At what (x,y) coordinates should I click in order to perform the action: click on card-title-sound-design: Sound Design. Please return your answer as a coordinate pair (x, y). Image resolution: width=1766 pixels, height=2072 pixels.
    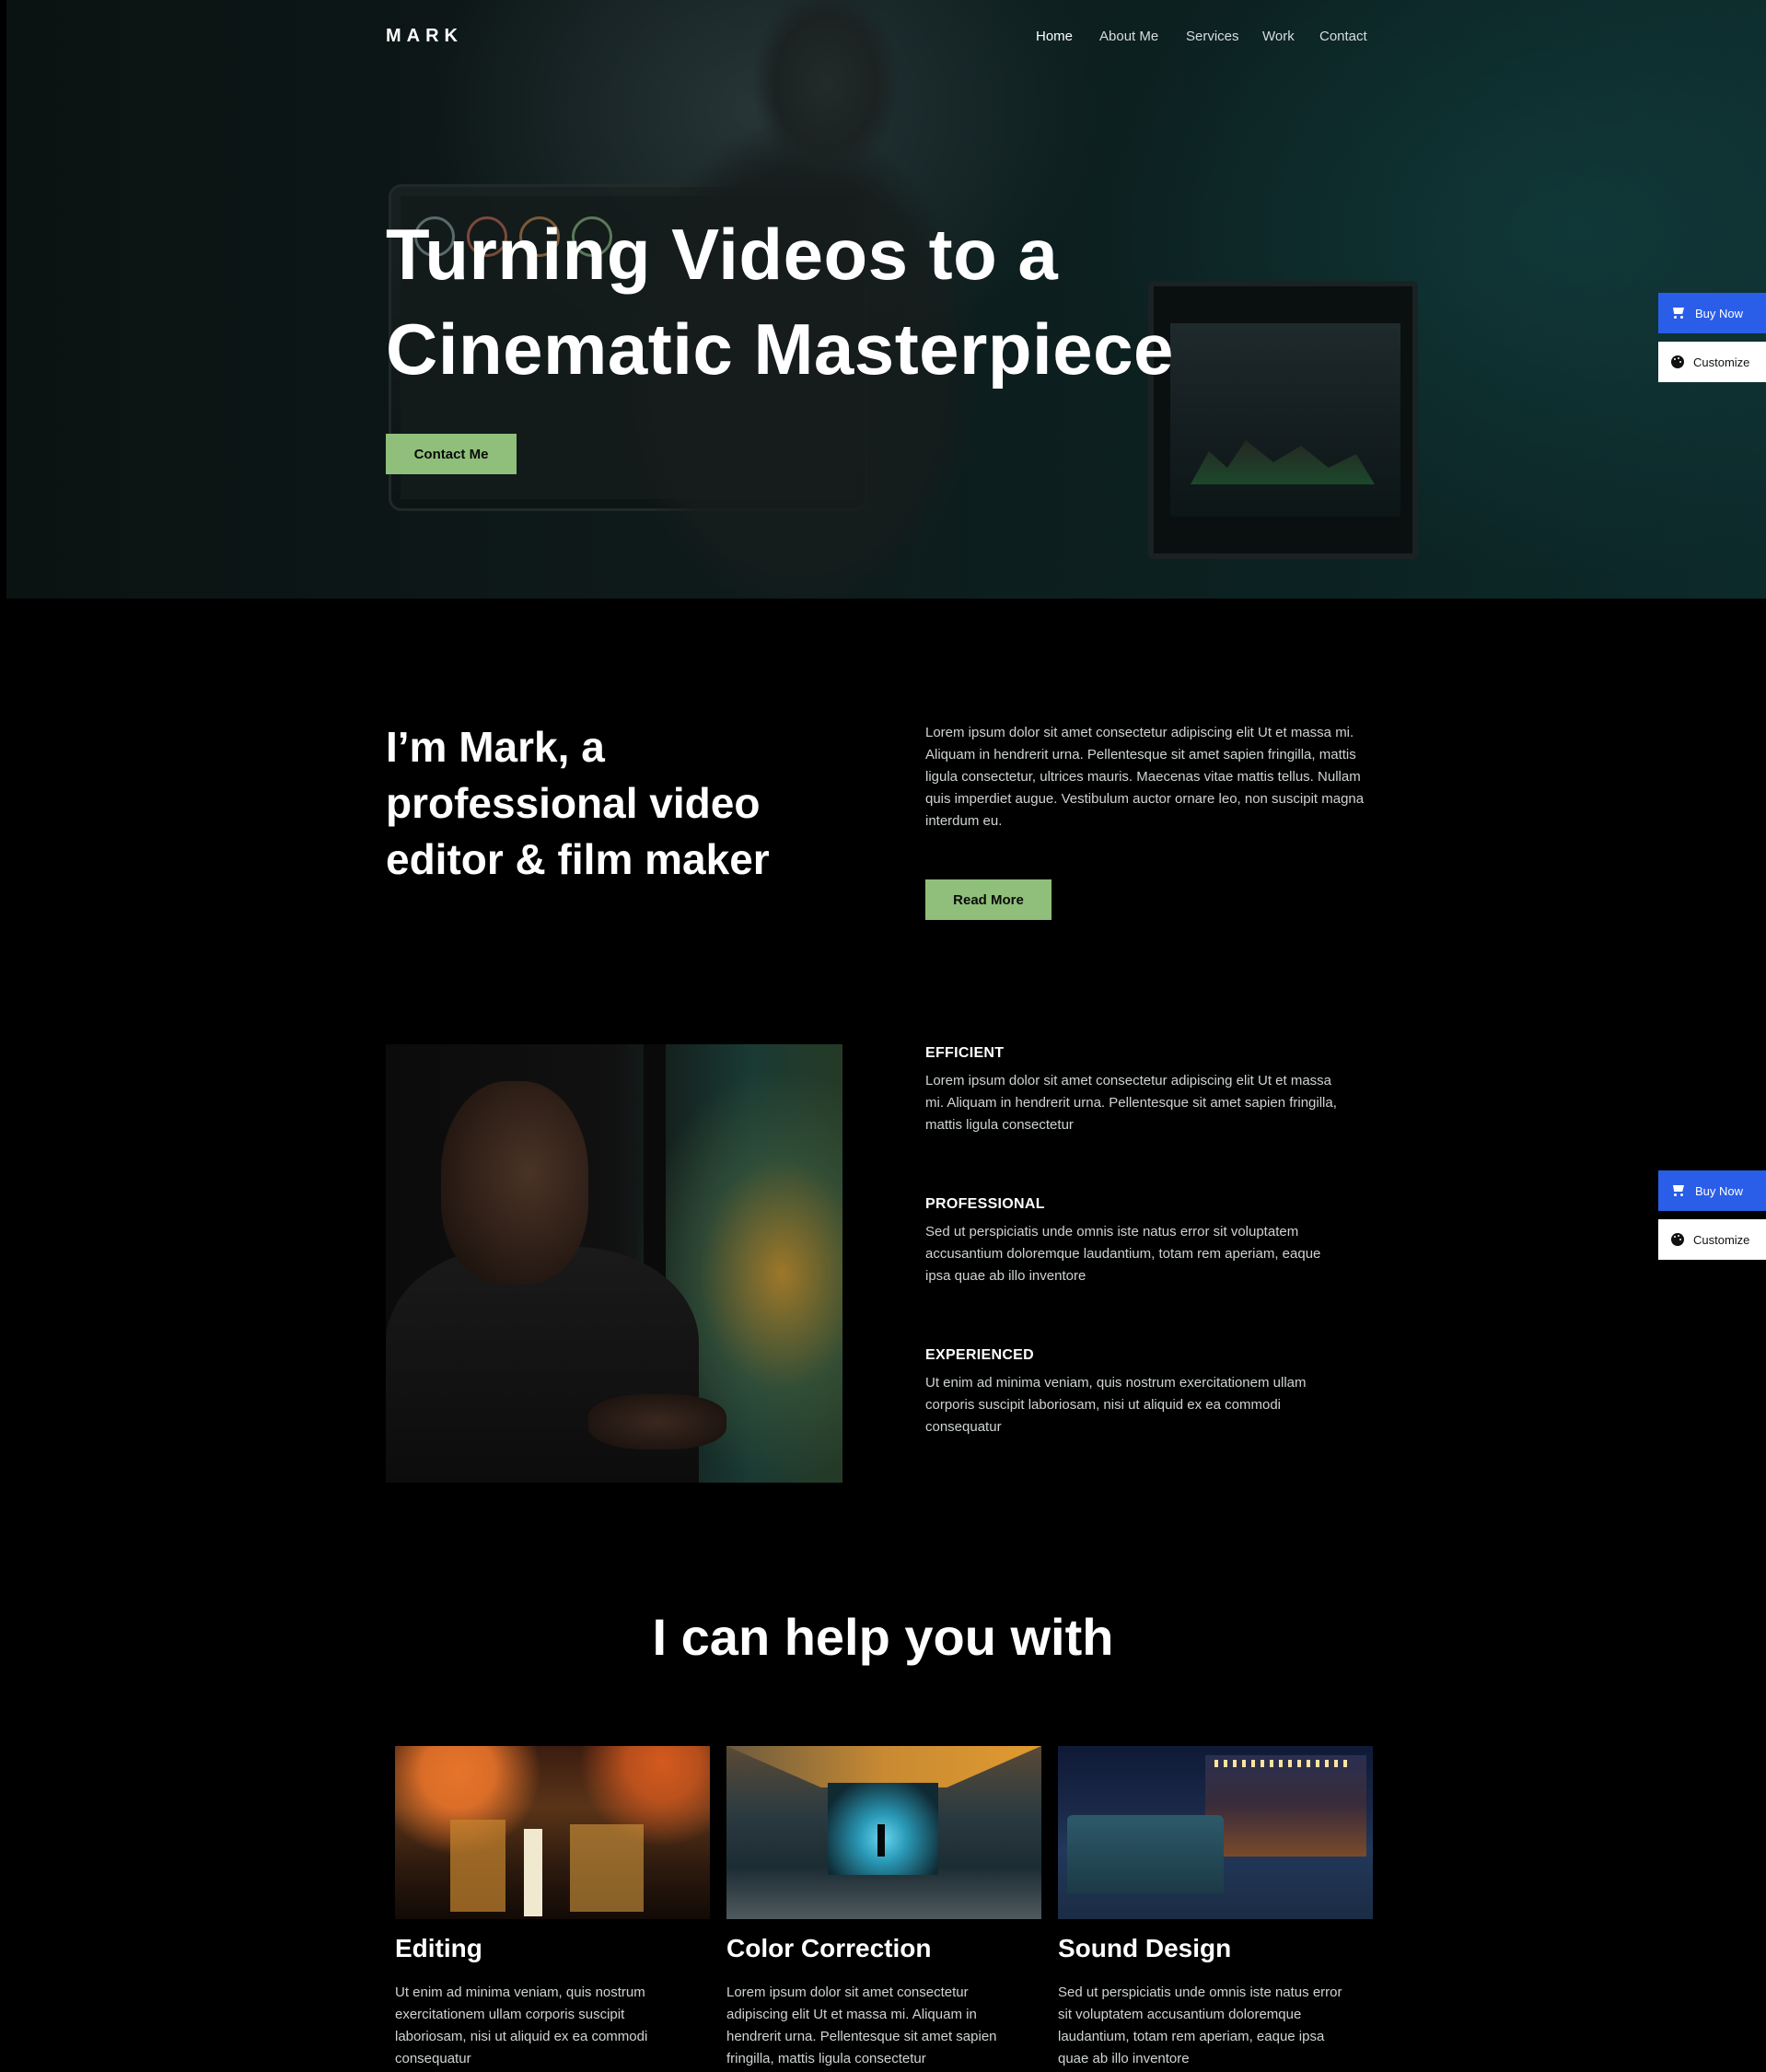
    Looking at the image, I should click on (1145, 1948).